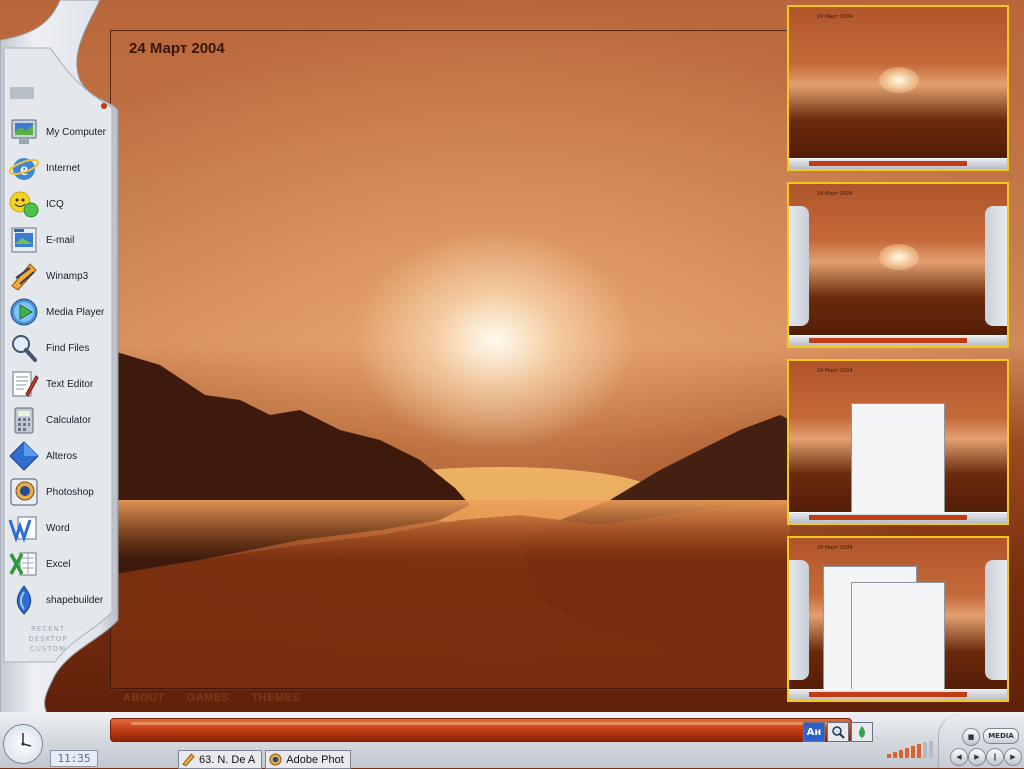  Describe the element at coordinates (24, 204) in the screenshot. I see `icq-icon` at that location.